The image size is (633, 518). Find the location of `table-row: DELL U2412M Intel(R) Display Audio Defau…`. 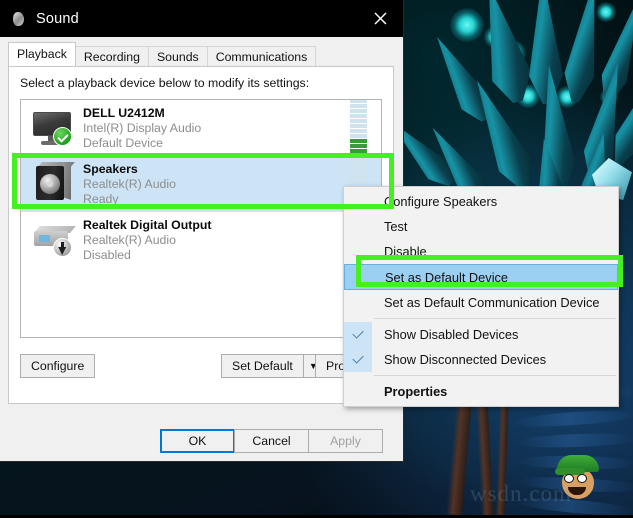

table-row: DELL U2412M Intel(R) Display Audio Defau… is located at coordinates (201, 129).